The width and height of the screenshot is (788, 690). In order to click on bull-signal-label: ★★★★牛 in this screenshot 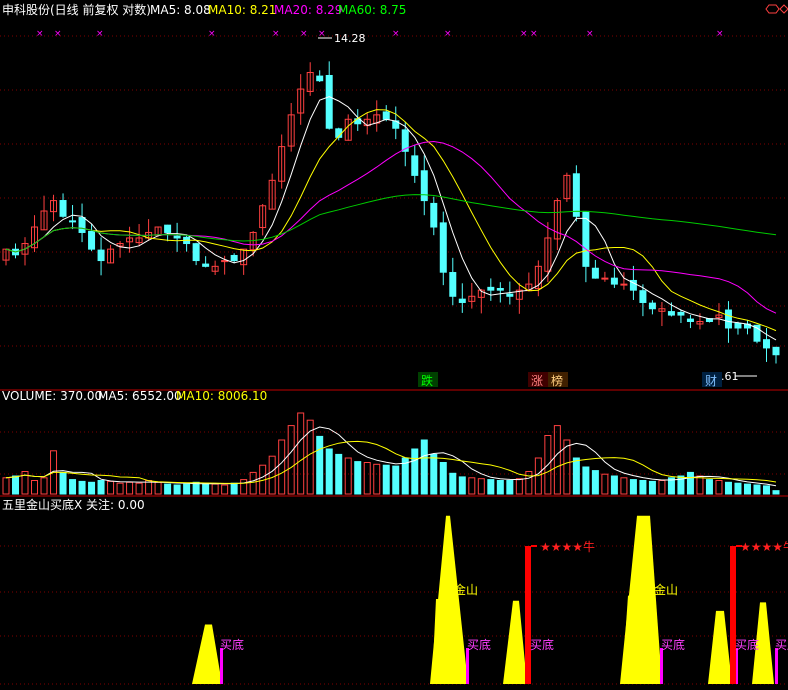, I will do `click(567, 546)`.